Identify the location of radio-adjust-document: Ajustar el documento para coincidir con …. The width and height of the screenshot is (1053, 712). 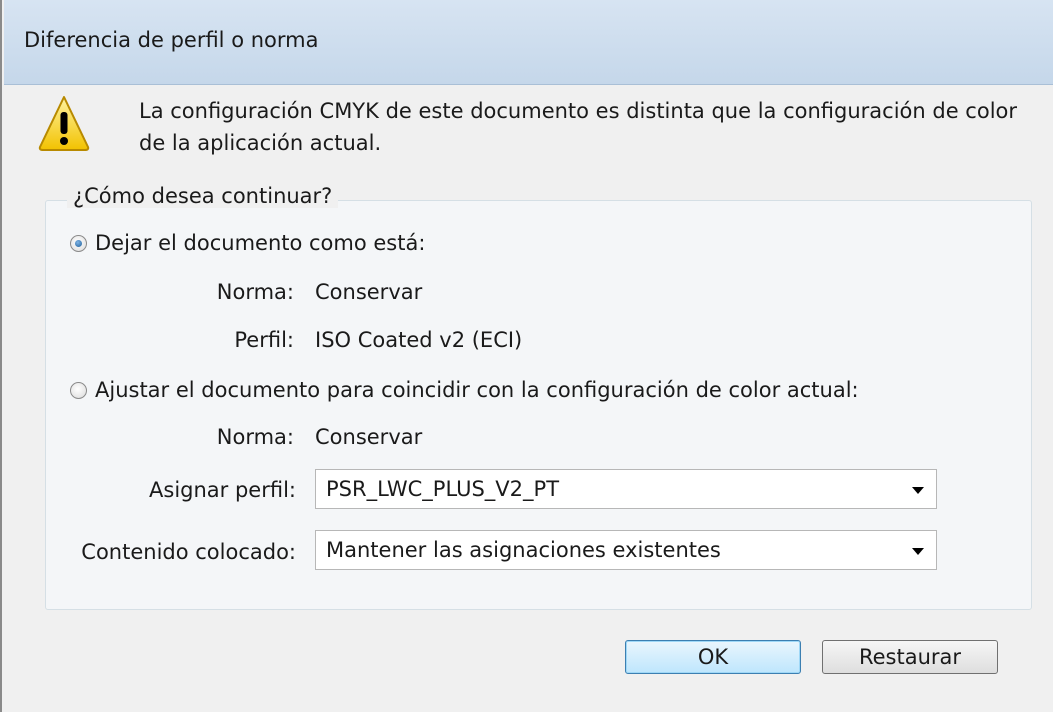
(464, 390).